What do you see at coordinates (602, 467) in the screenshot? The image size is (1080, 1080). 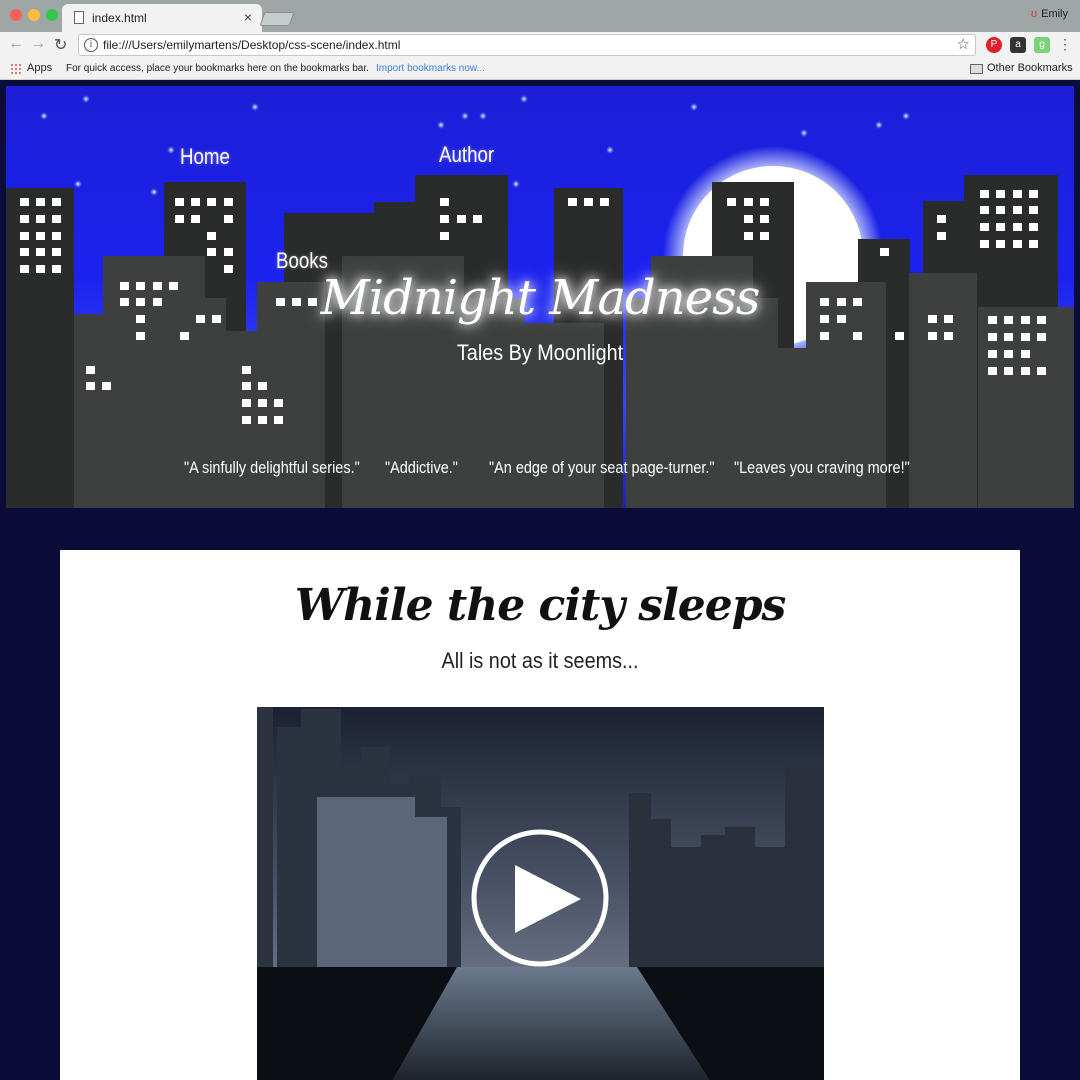 I see `review-quote: "An edge of your seat page-turner."` at bounding box center [602, 467].